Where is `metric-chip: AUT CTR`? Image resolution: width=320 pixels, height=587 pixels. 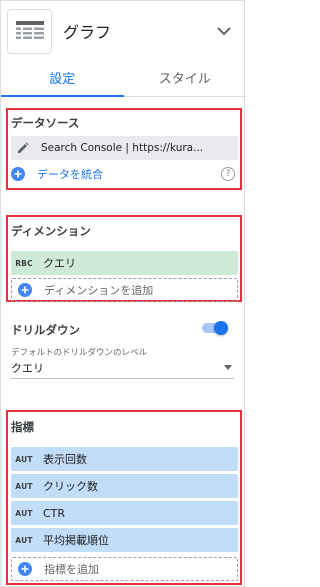 metric-chip: AUT CTR is located at coordinates (124, 513).